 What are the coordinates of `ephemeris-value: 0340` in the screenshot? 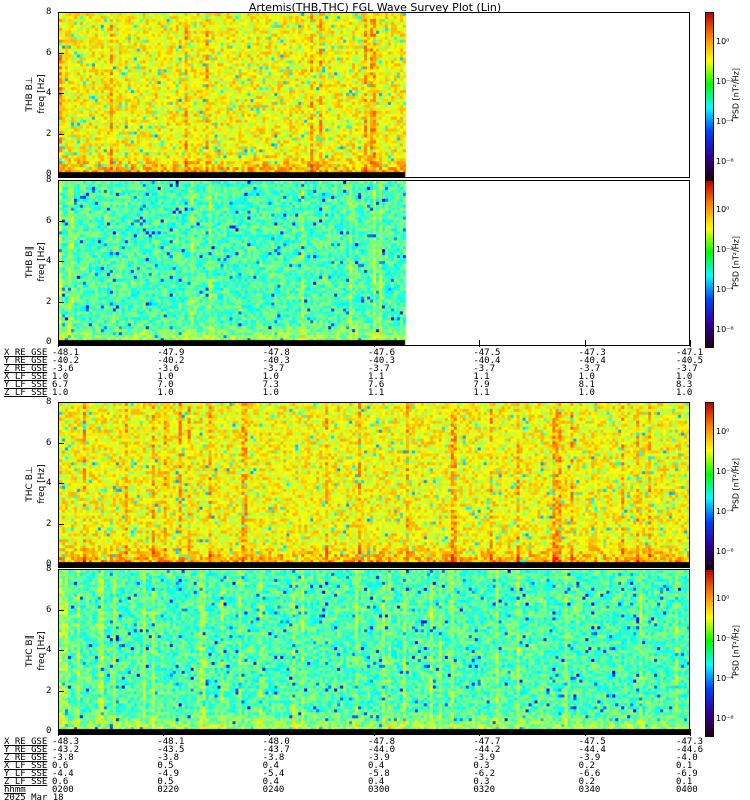 It's located at (589, 790).